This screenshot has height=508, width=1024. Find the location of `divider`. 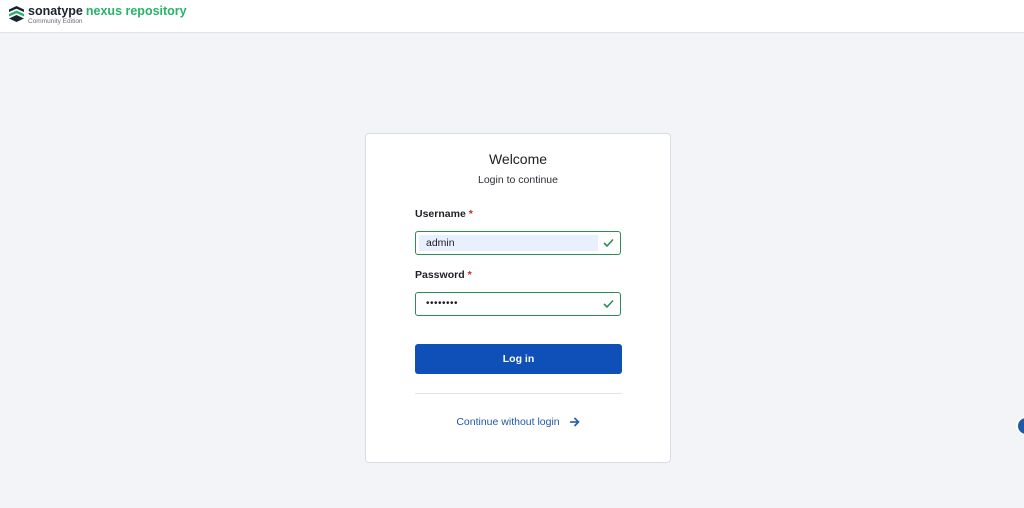

divider is located at coordinates (518, 393).